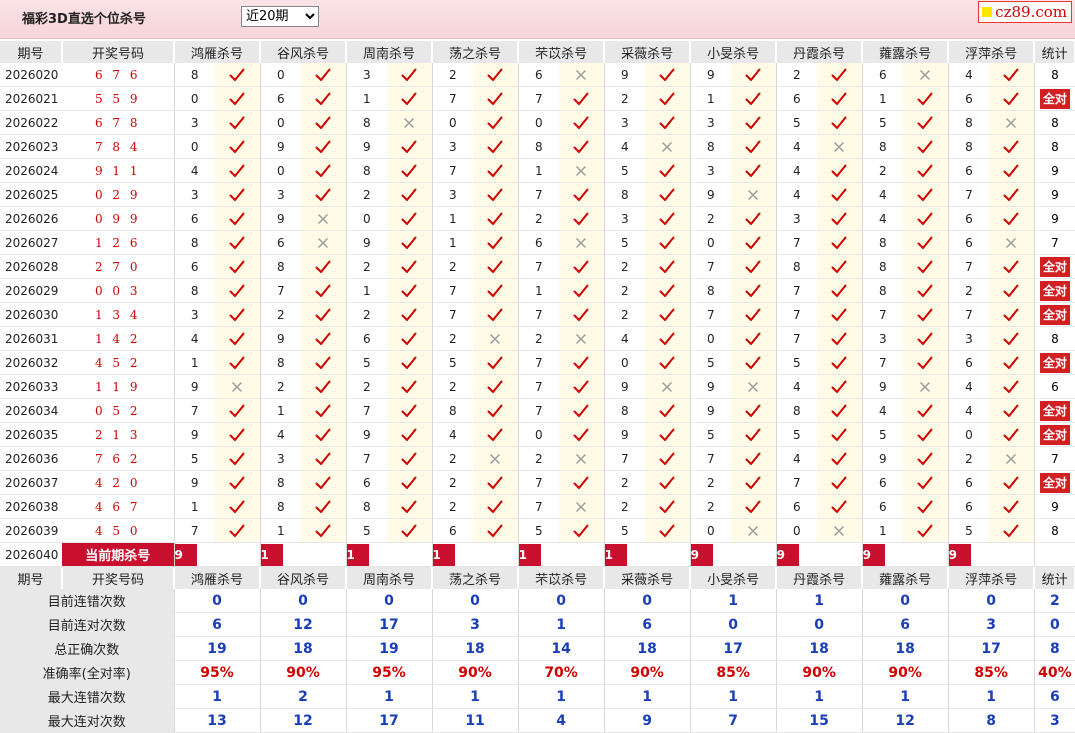  Describe the element at coordinates (280, 16) in the screenshot. I see `period-select: 近20期` at that location.